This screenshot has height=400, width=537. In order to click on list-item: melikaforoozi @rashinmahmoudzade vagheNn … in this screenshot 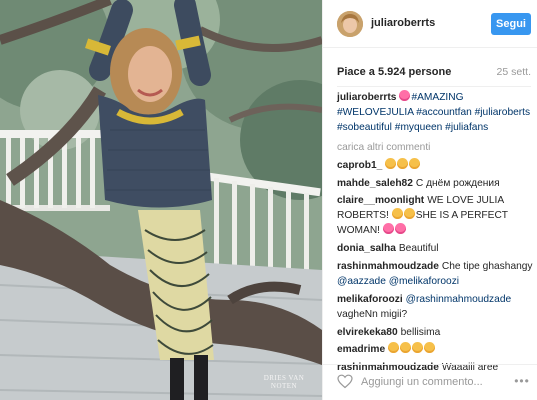, I will do `click(435, 307)`.